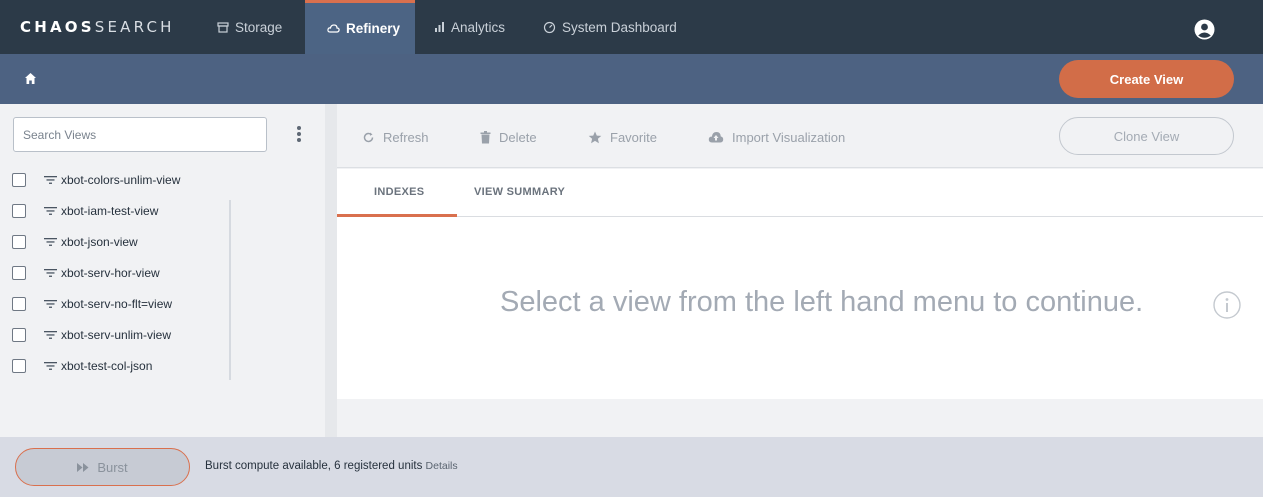 The image size is (1263, 497). Describe the element at coordinates (1146, 136) in the screenshot. I see `clone-view-button: Clone View` at that location.